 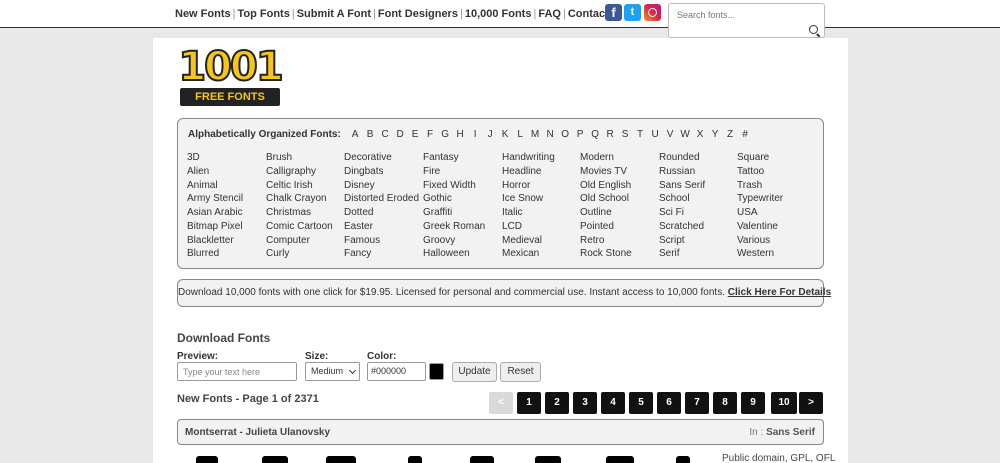 I want to click on category-link: Scratched, so click(x=698, y=227).